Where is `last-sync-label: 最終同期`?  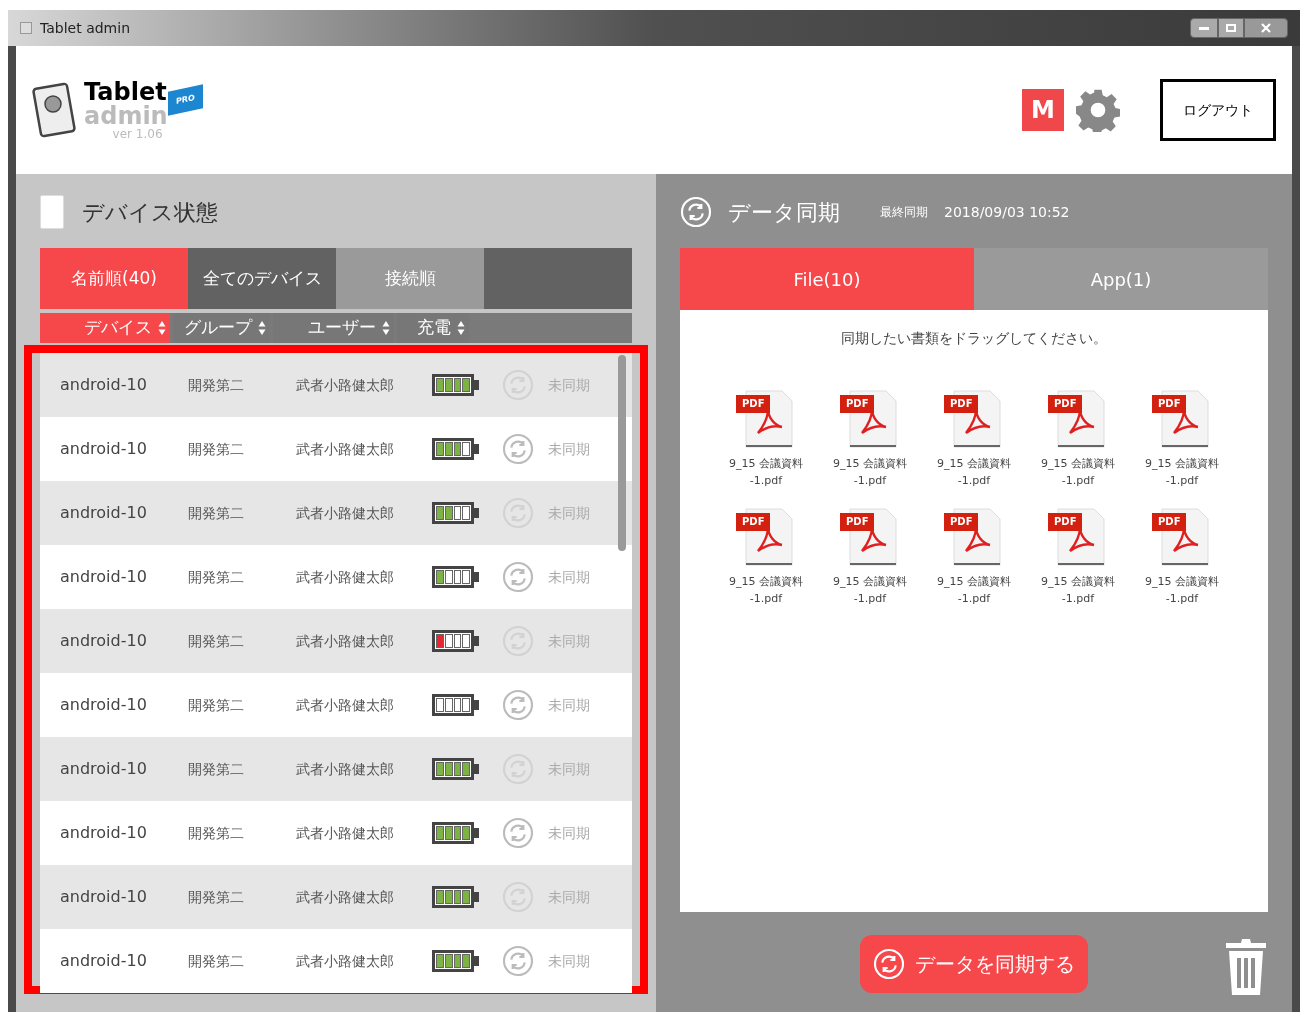
last-sync-label: 最終同期 is located at coordinates (904, 212).